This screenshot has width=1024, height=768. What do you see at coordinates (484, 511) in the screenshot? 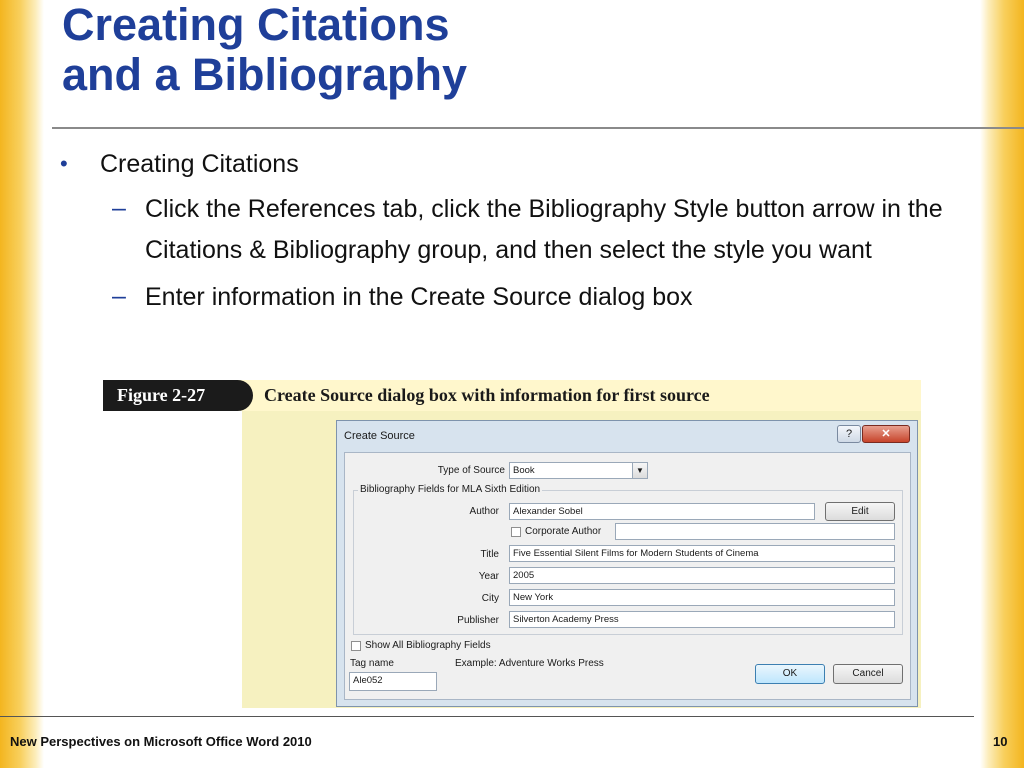
I see `author-label: Author` at bounding box center [484, 511].